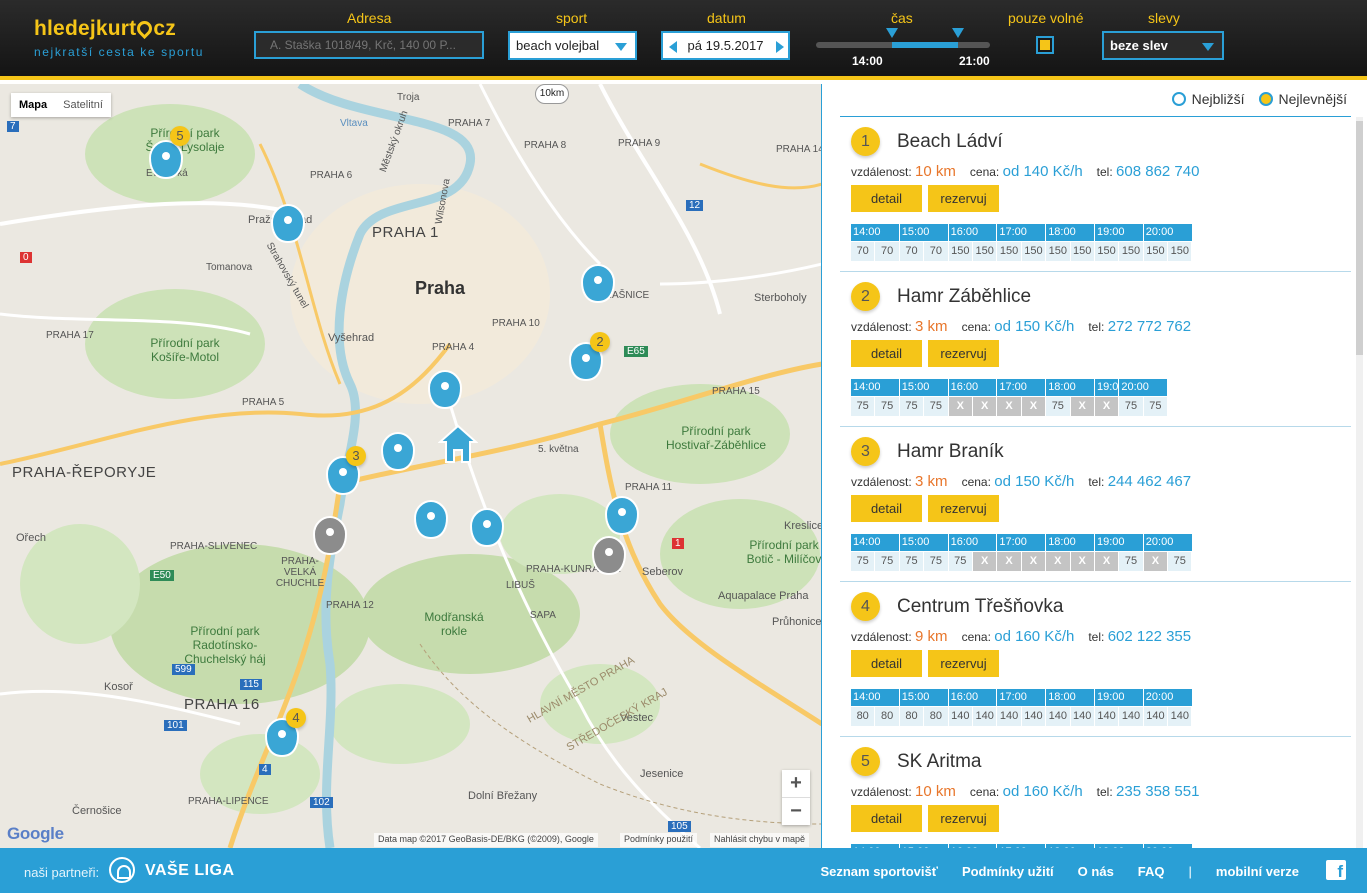  Describe the element at coordinates (673, 47) in the screenshot. I see `prev-day-arrow-icon` at that location.